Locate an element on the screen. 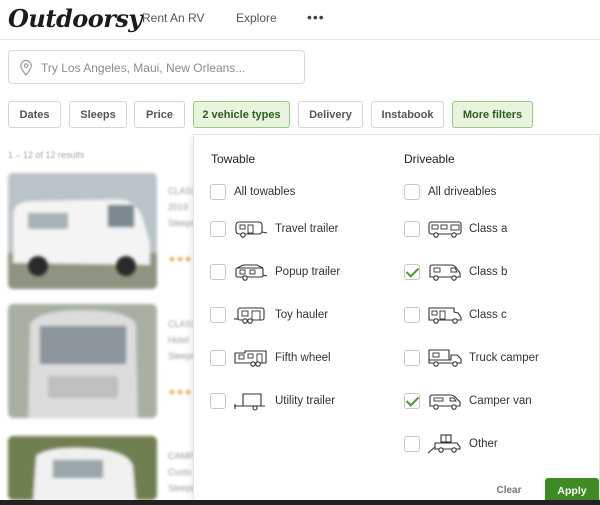 The image size is (600, 505). option-all-towables: All towables is located at coordinates (252, 192).